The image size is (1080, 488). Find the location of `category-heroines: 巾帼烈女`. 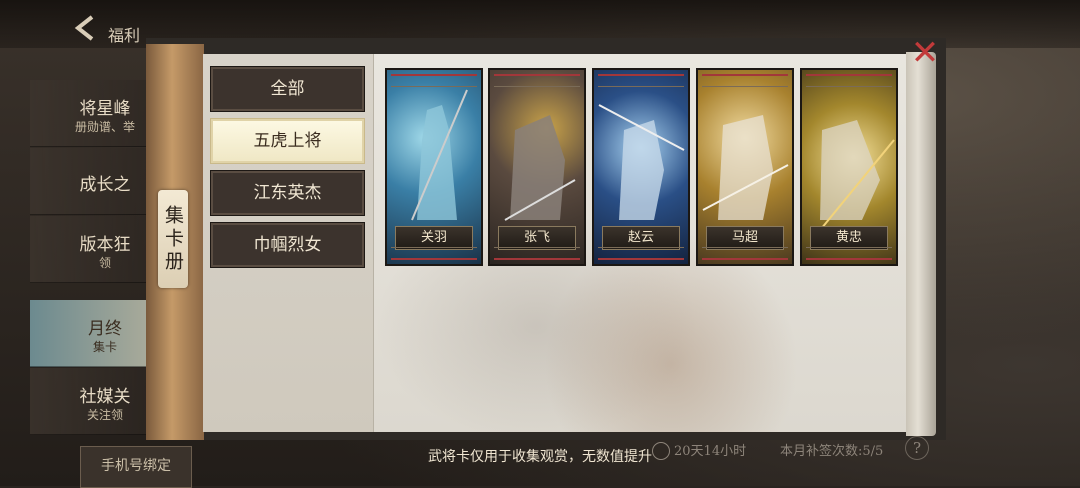

category-heroines: 巾帼烈女 is located at coordinates (287, 245).